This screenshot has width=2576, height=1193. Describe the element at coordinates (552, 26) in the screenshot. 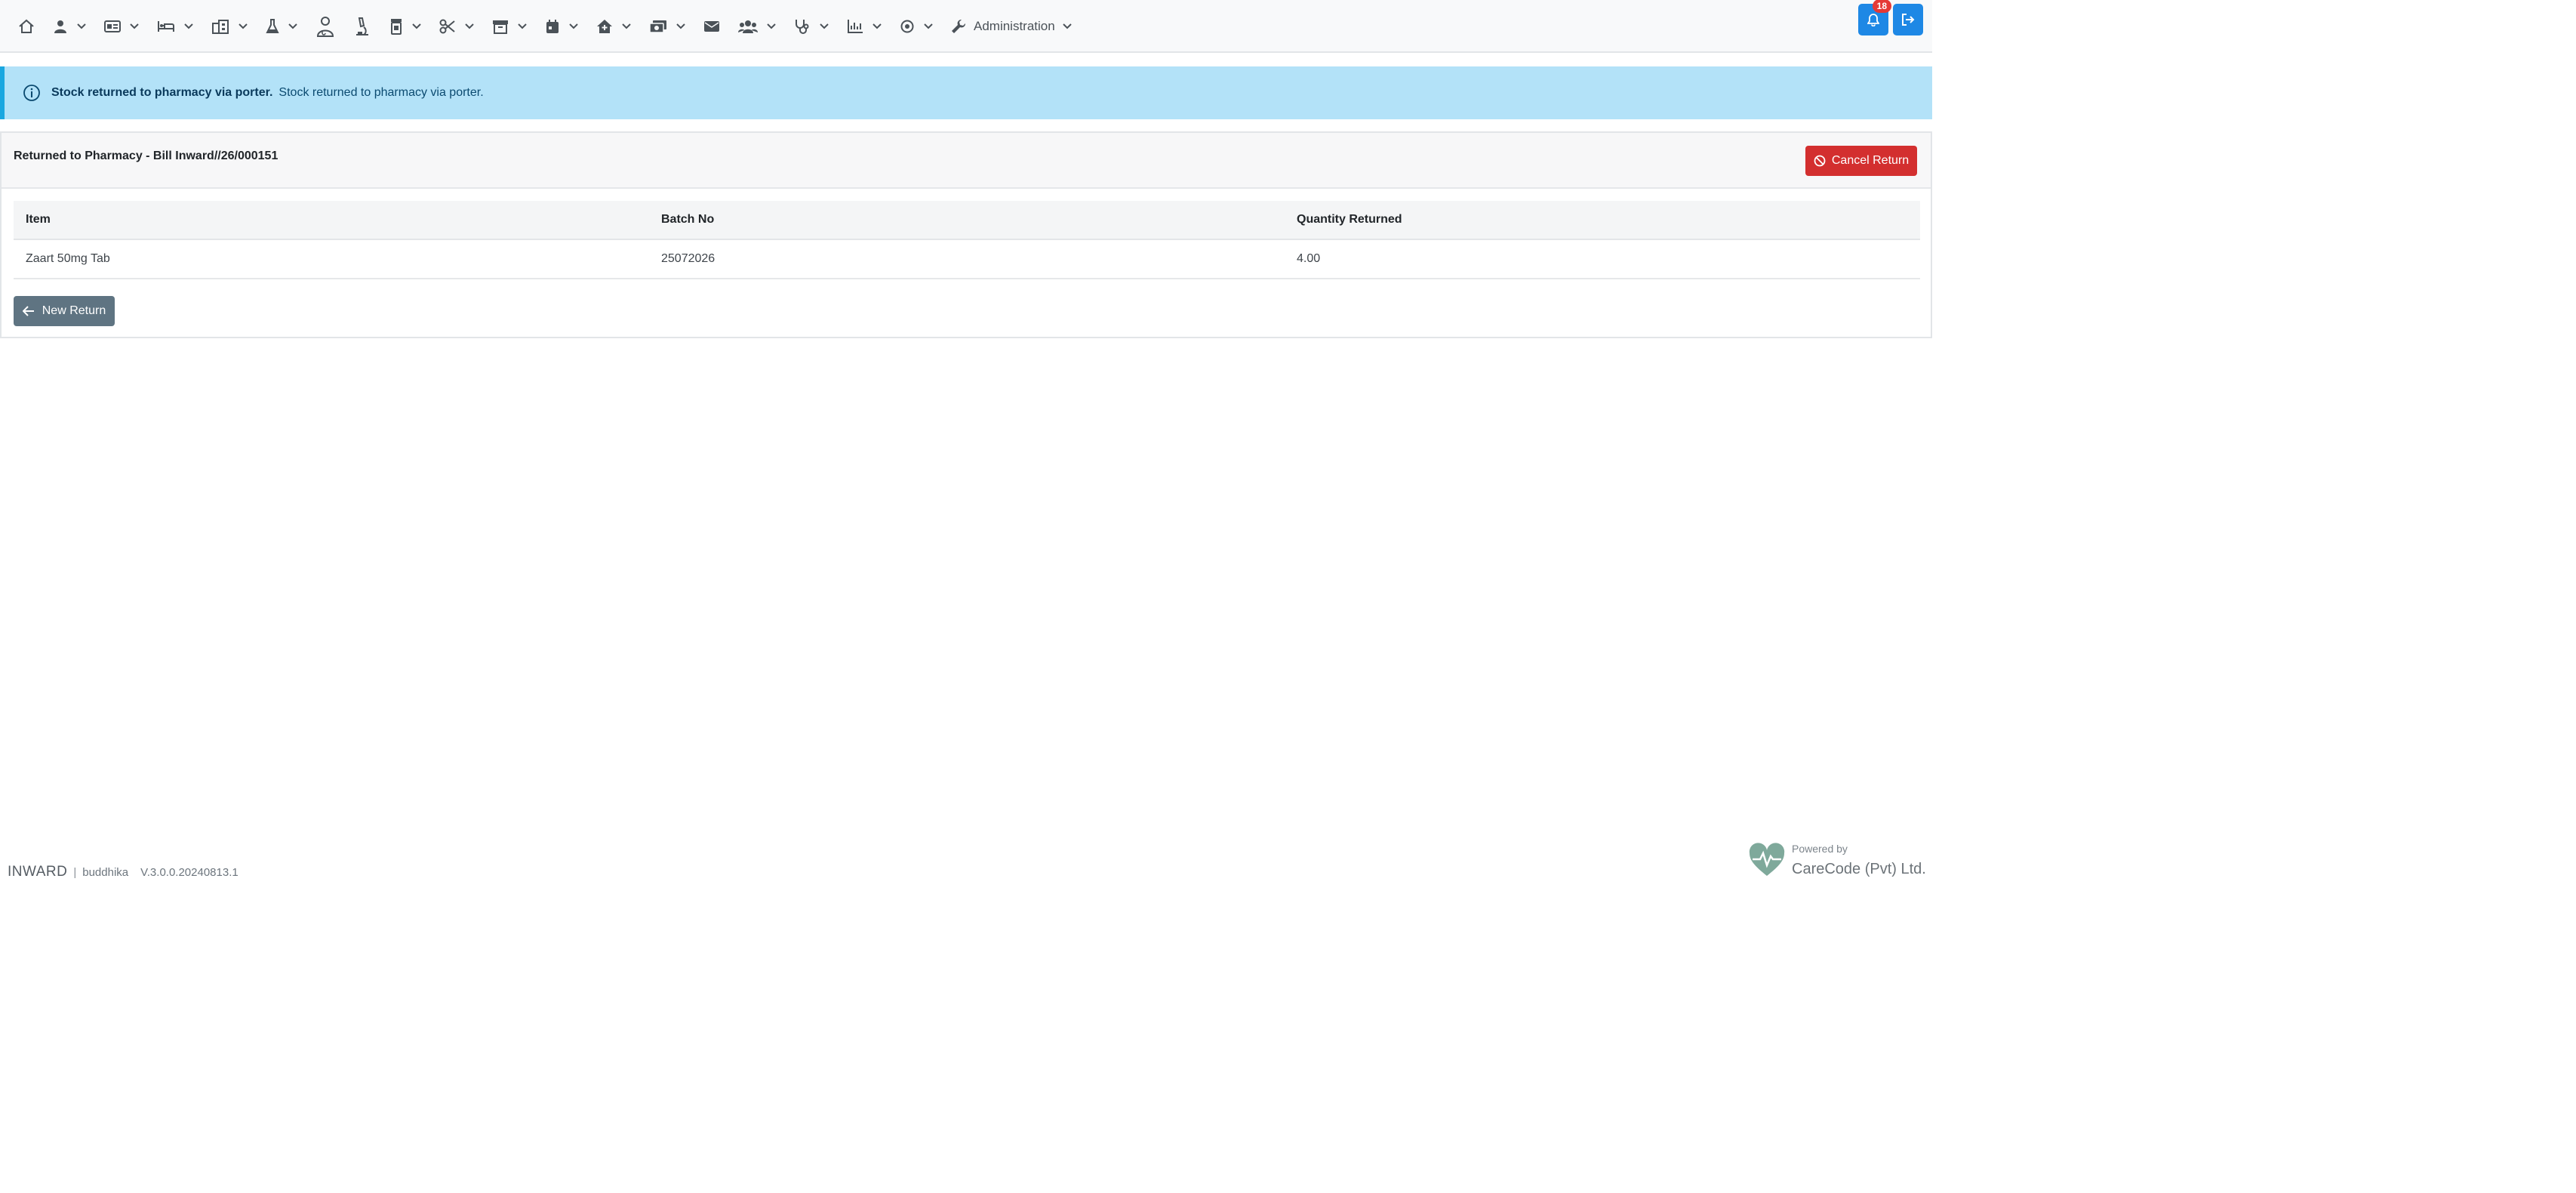

I see `calendar-icon` at that location.